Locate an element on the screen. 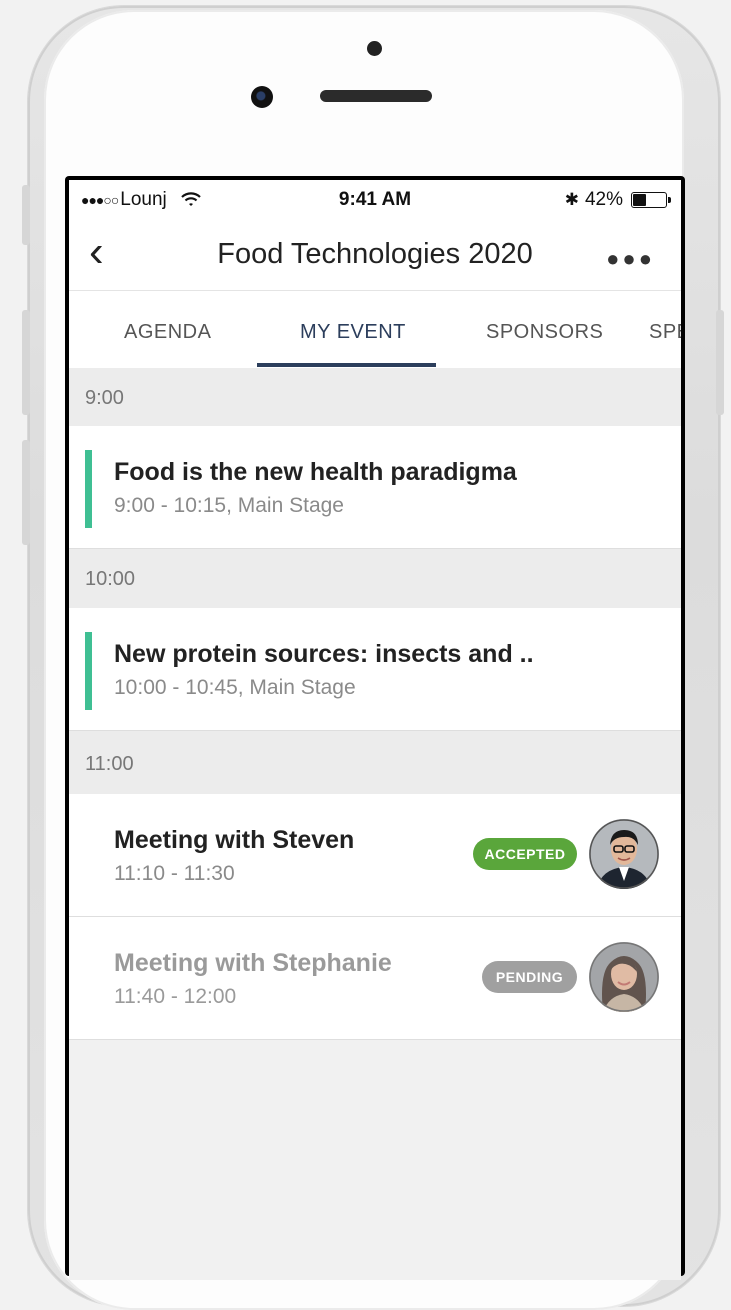 The width and height of the screenshot is (731, 1310). volume-down-button is located at coordinates (26, 492).